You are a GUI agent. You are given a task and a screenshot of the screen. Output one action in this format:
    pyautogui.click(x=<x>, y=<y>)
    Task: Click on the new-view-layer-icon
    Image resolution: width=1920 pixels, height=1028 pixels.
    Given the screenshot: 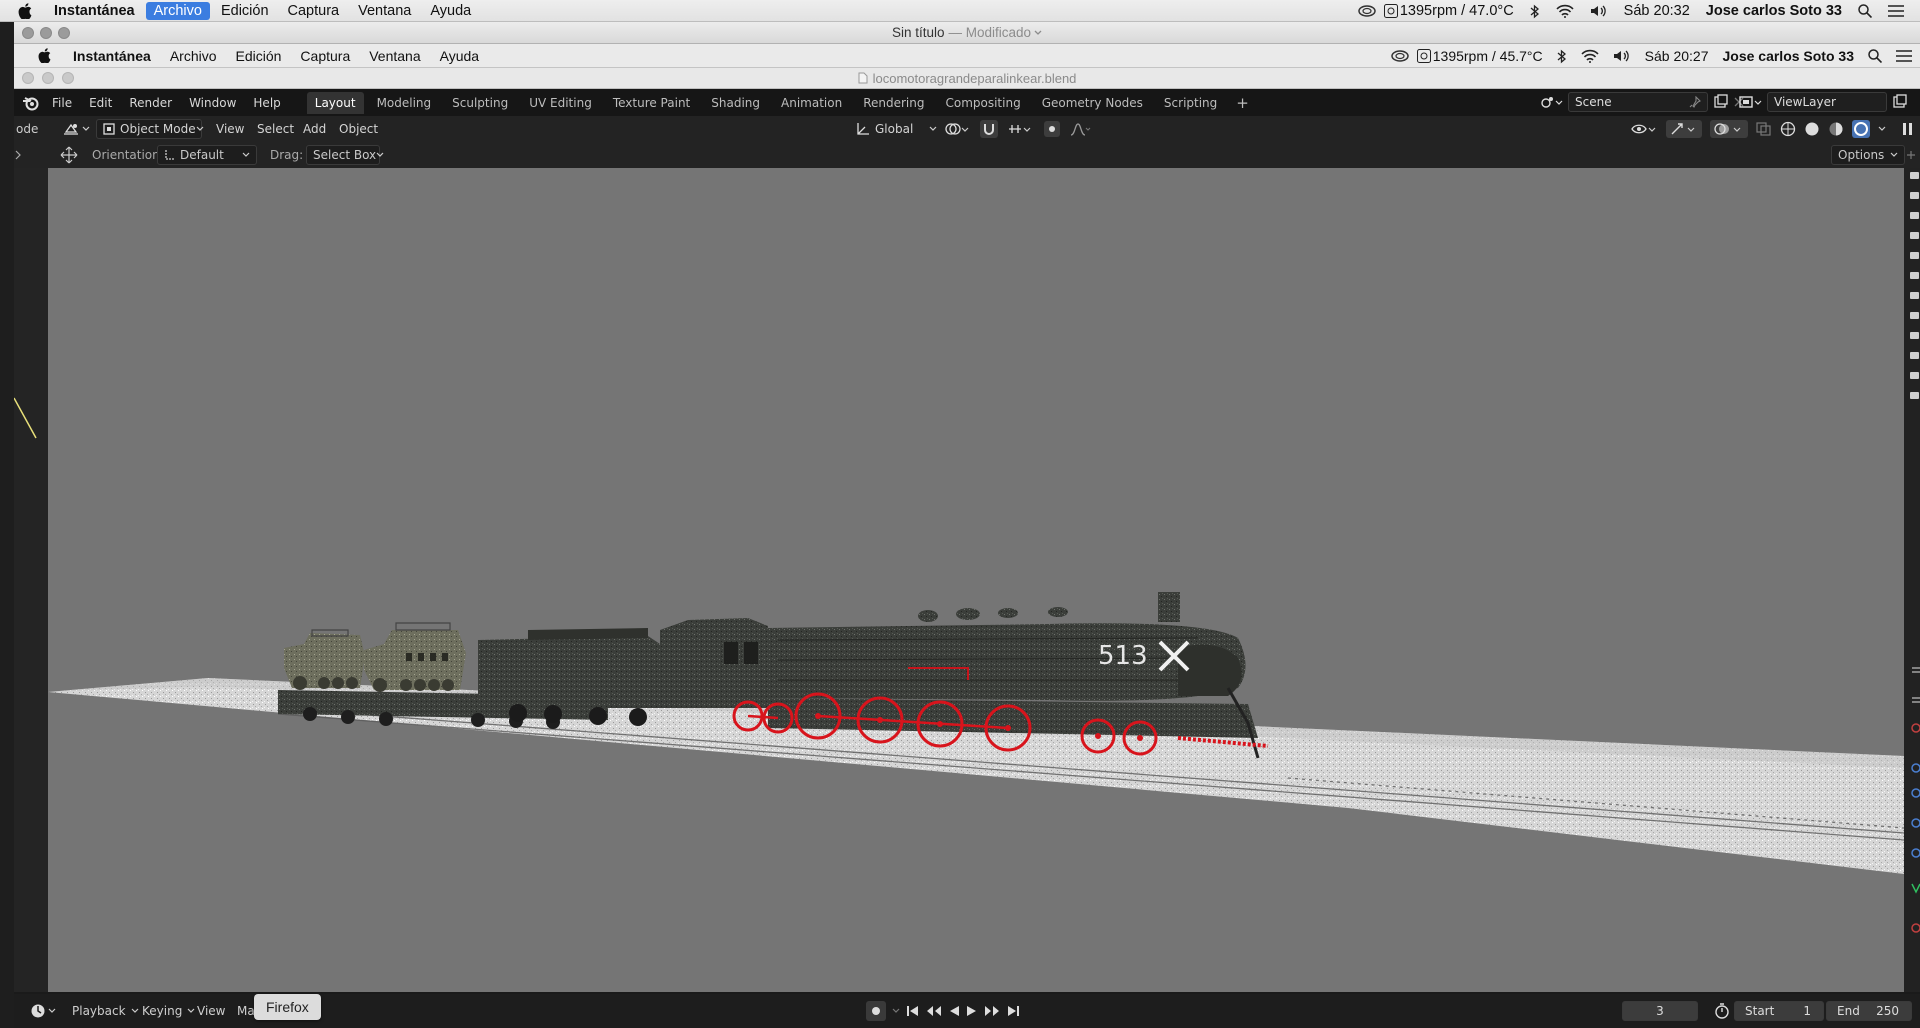 What is the action you would take?
    pyautogui.click(x=1899, y=102)
    